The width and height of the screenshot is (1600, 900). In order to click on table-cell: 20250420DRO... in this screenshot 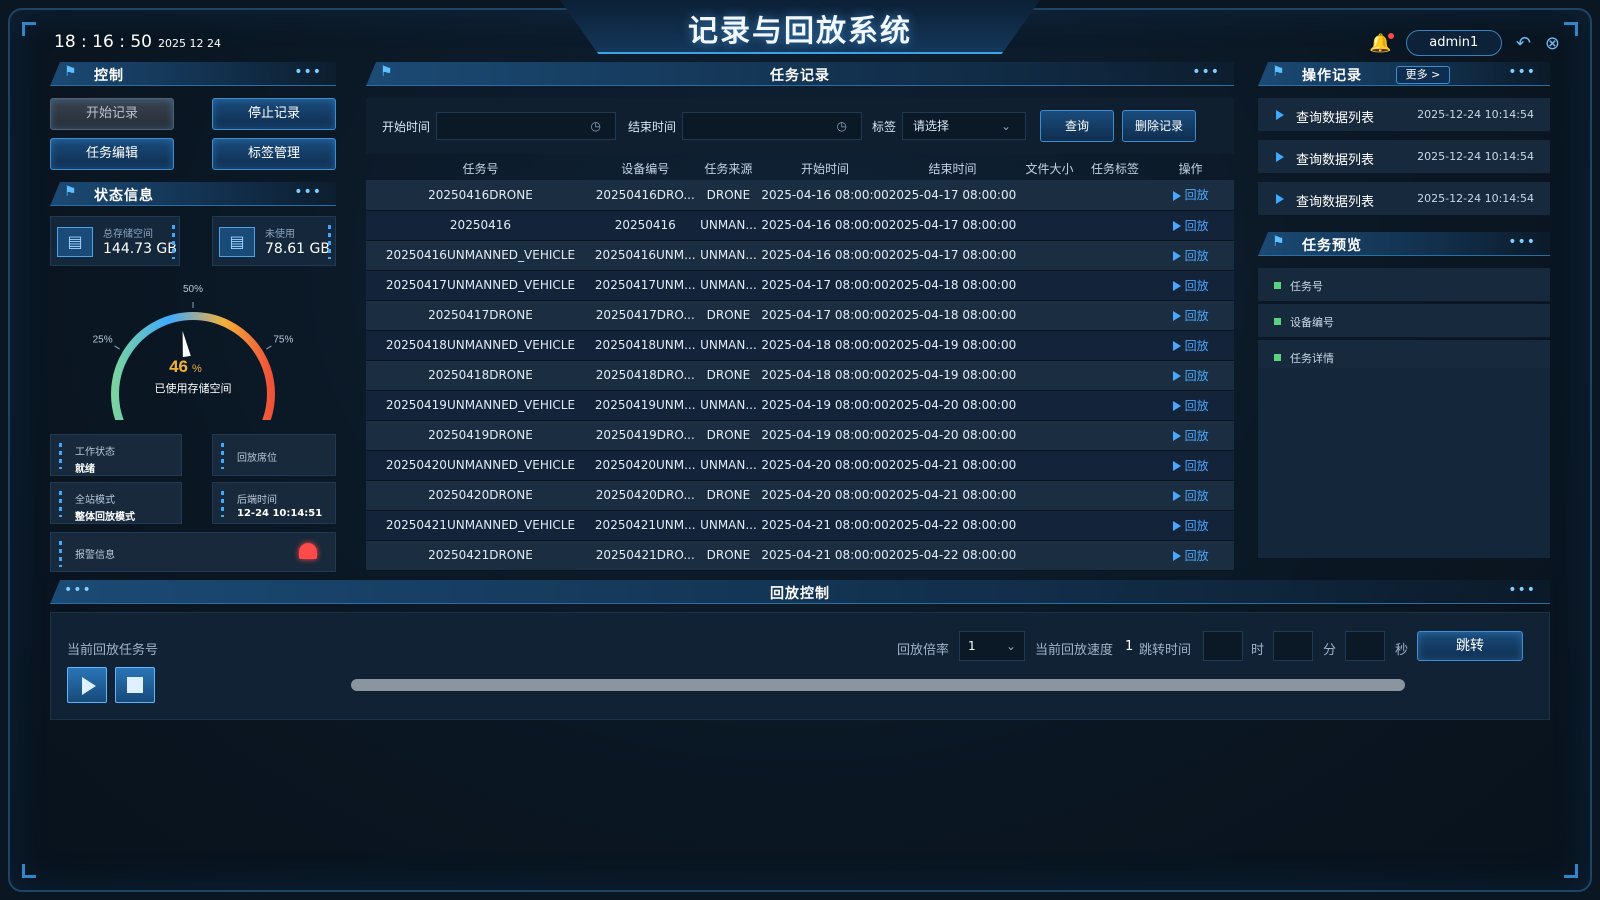, I will do `click(645, 495)`.